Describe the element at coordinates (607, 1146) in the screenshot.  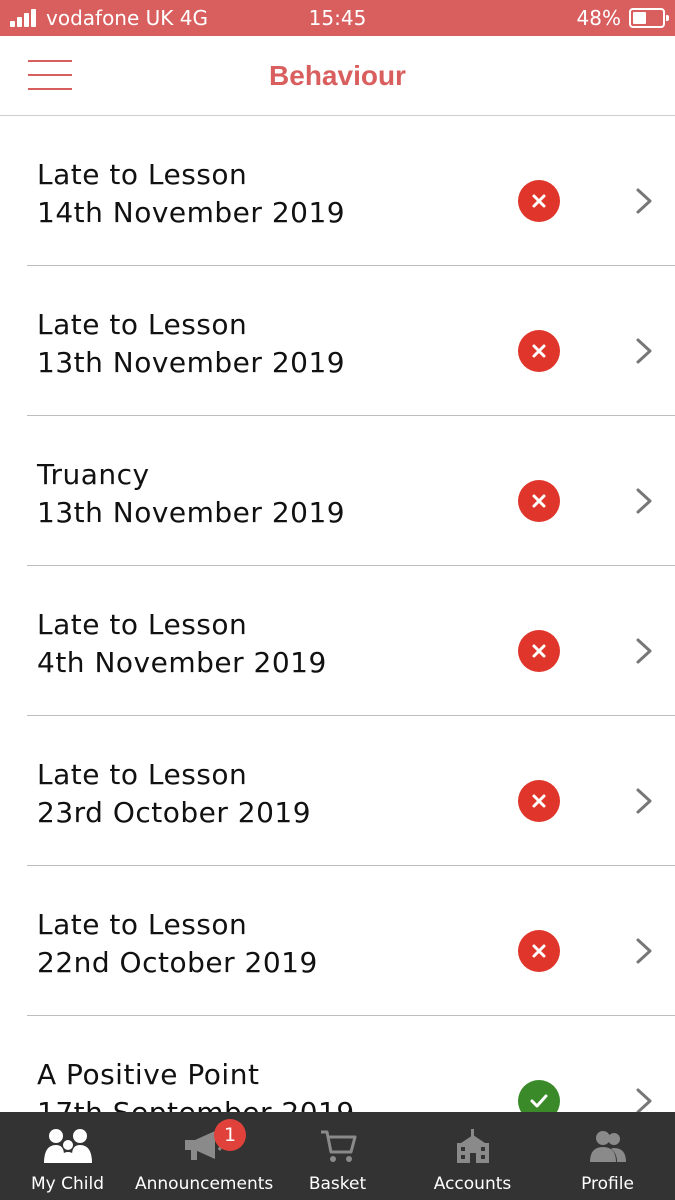
I see `people-icon` at that location.